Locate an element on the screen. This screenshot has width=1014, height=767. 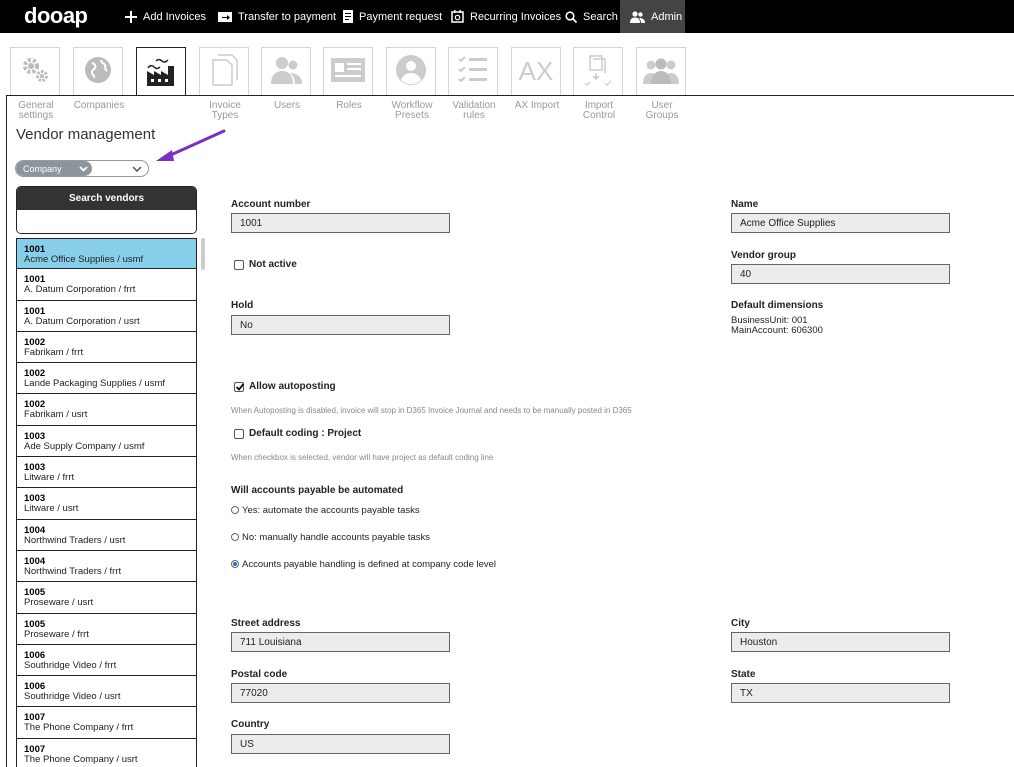
search-icon is located at coordinates (571, 16).